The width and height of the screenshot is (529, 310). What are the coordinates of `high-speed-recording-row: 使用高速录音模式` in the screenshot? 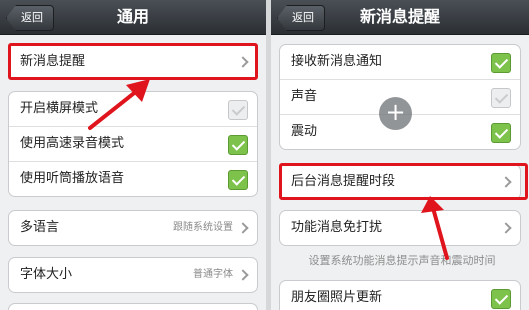 It's located at (133, 143).